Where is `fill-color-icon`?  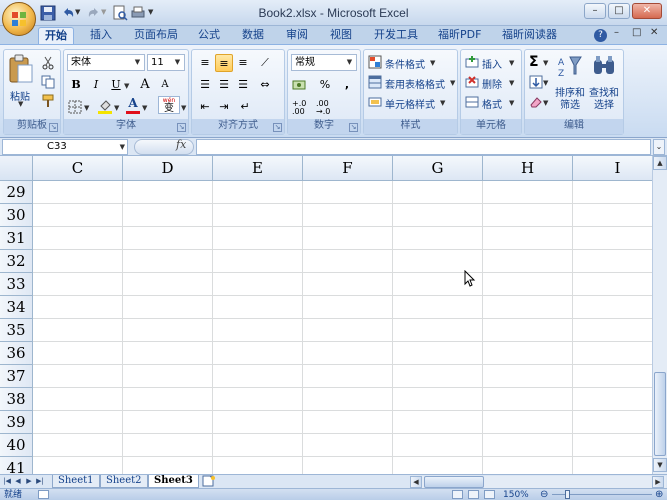 fill-color-icon is located at coordinates (105, 106).